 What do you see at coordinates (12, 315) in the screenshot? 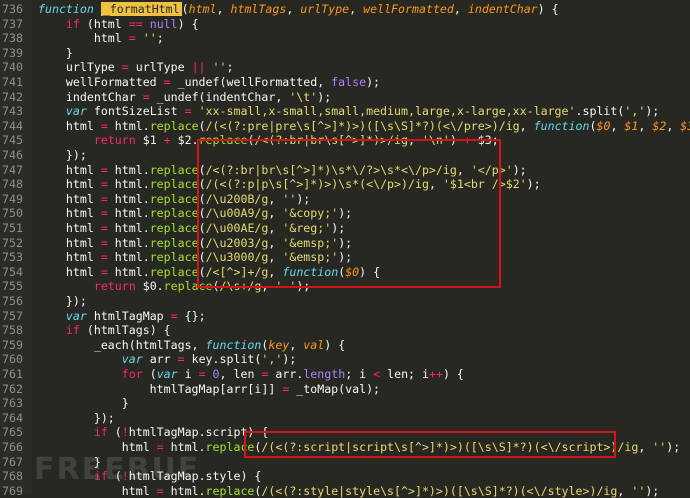
I see `line-number: 757` at bounding box center [12, 315].